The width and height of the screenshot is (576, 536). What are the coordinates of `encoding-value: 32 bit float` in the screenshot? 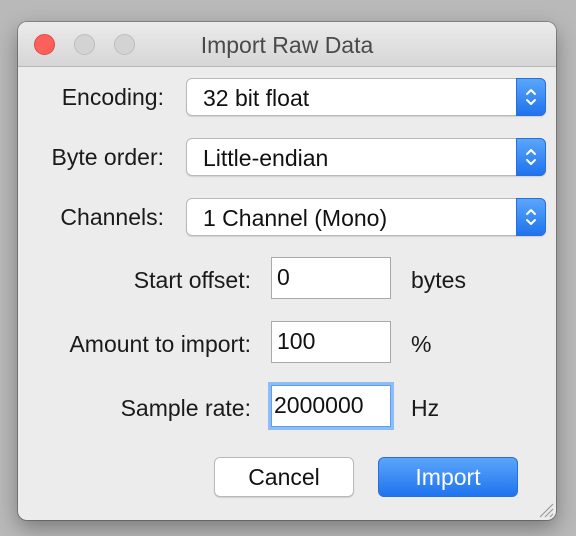 It's located at (256, 98).